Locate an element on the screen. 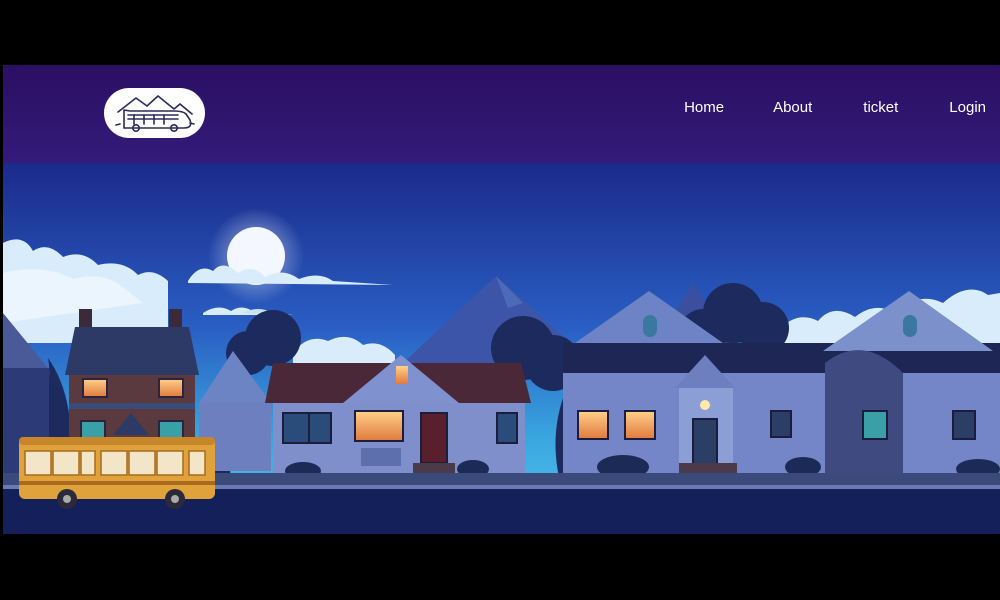  school-bus is located at coordinates (117, 473).